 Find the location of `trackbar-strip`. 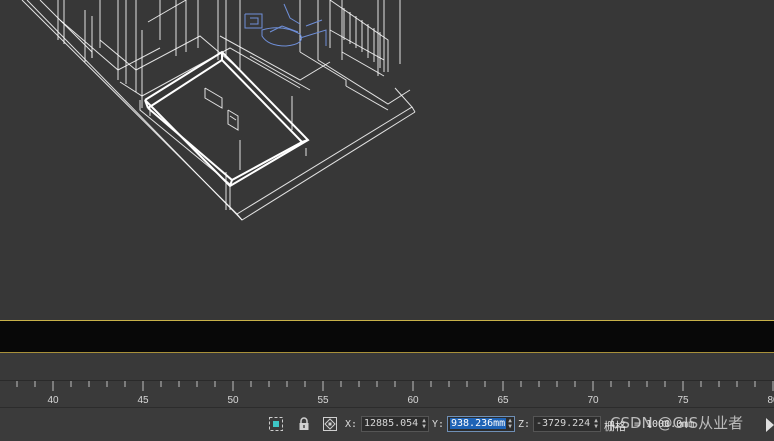

trackbar-strip is located at coordinates (387, 366).